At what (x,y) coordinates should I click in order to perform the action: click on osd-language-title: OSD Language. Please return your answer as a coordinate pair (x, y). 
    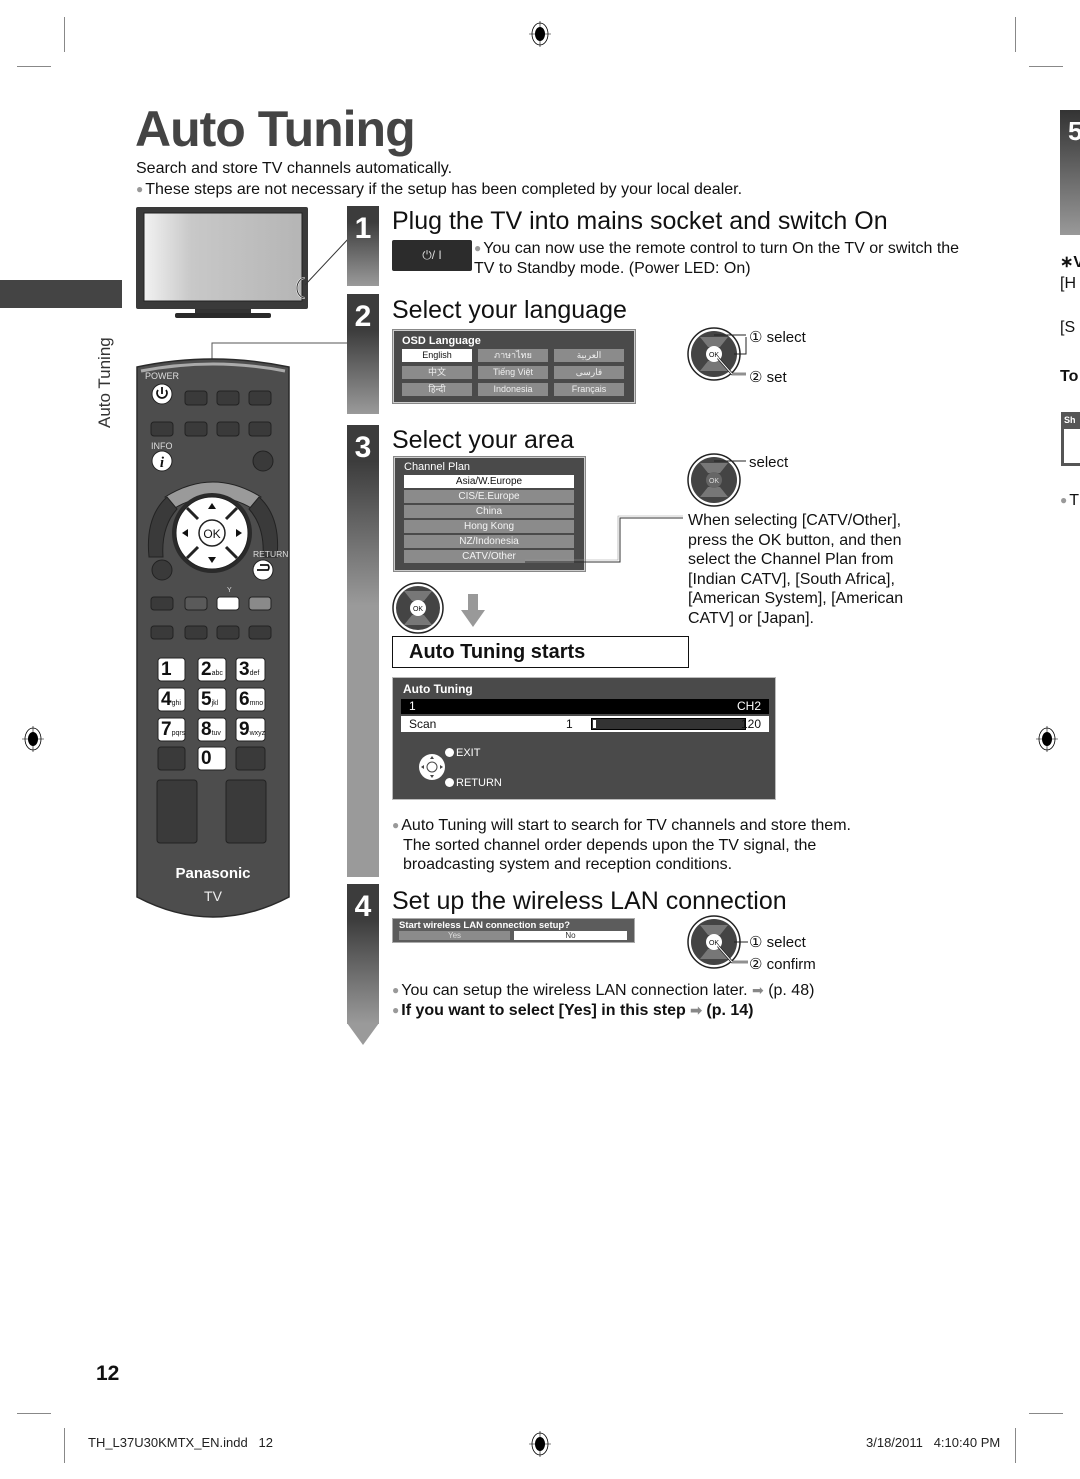
    Looking at the image, I should click on (441, 341).